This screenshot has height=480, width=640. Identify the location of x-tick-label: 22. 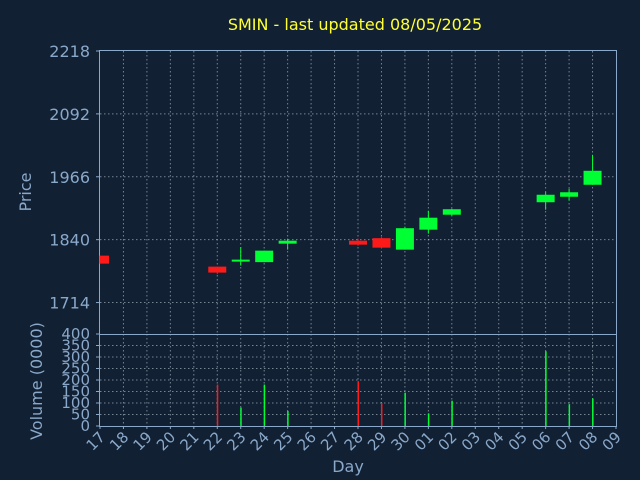
(213, 441).